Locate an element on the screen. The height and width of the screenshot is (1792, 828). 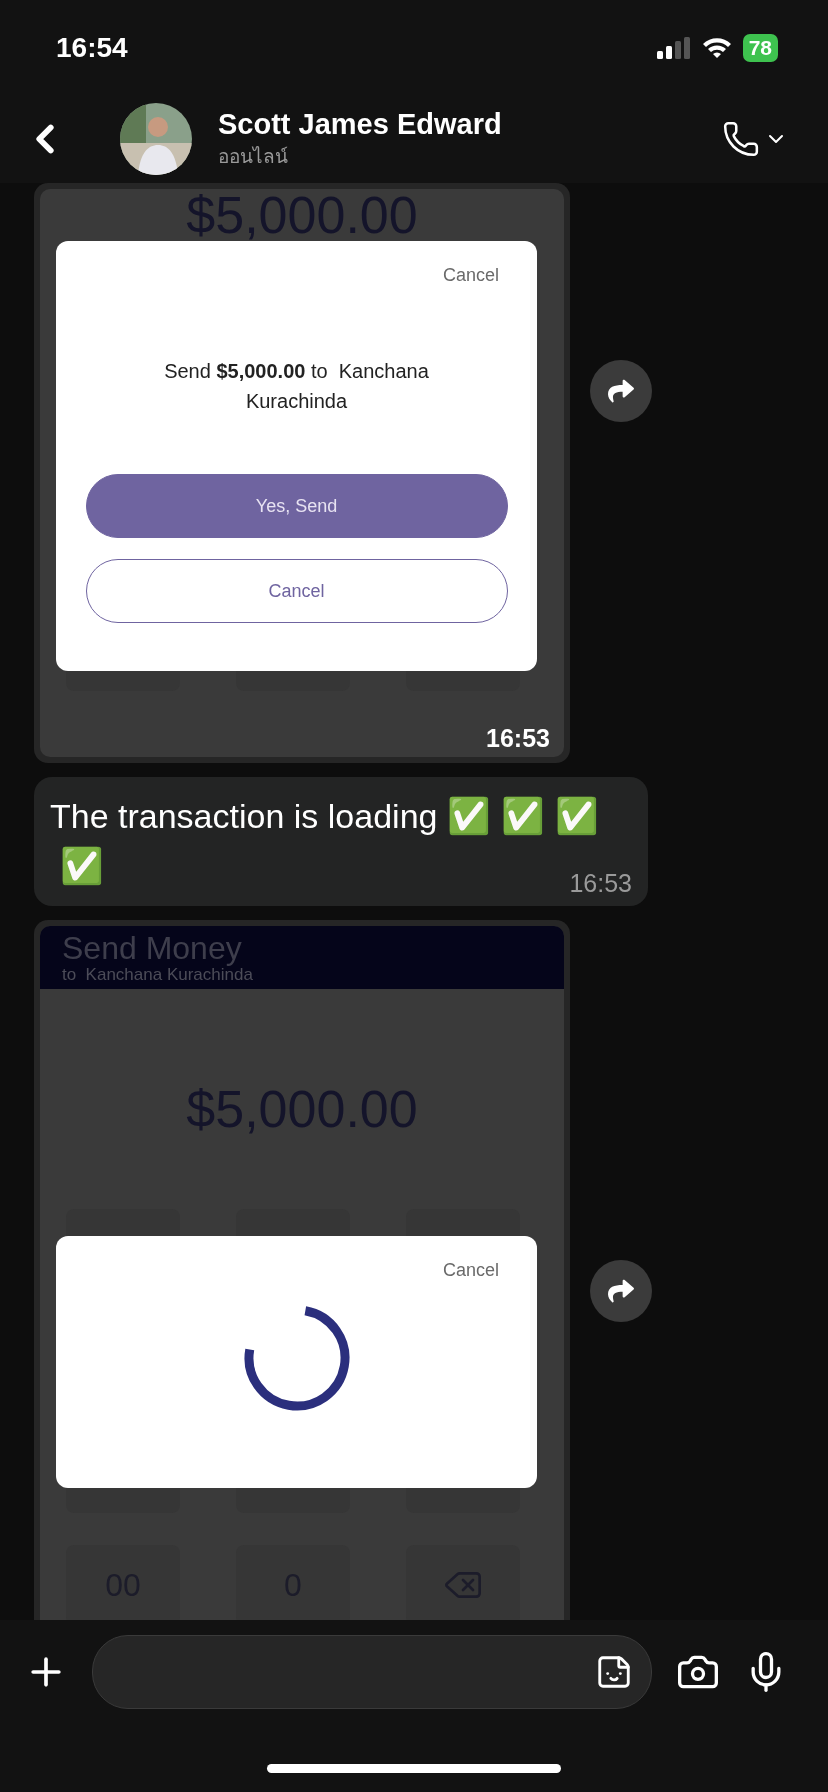
cancel-button: Cancel is located at coordinates (296, 591).